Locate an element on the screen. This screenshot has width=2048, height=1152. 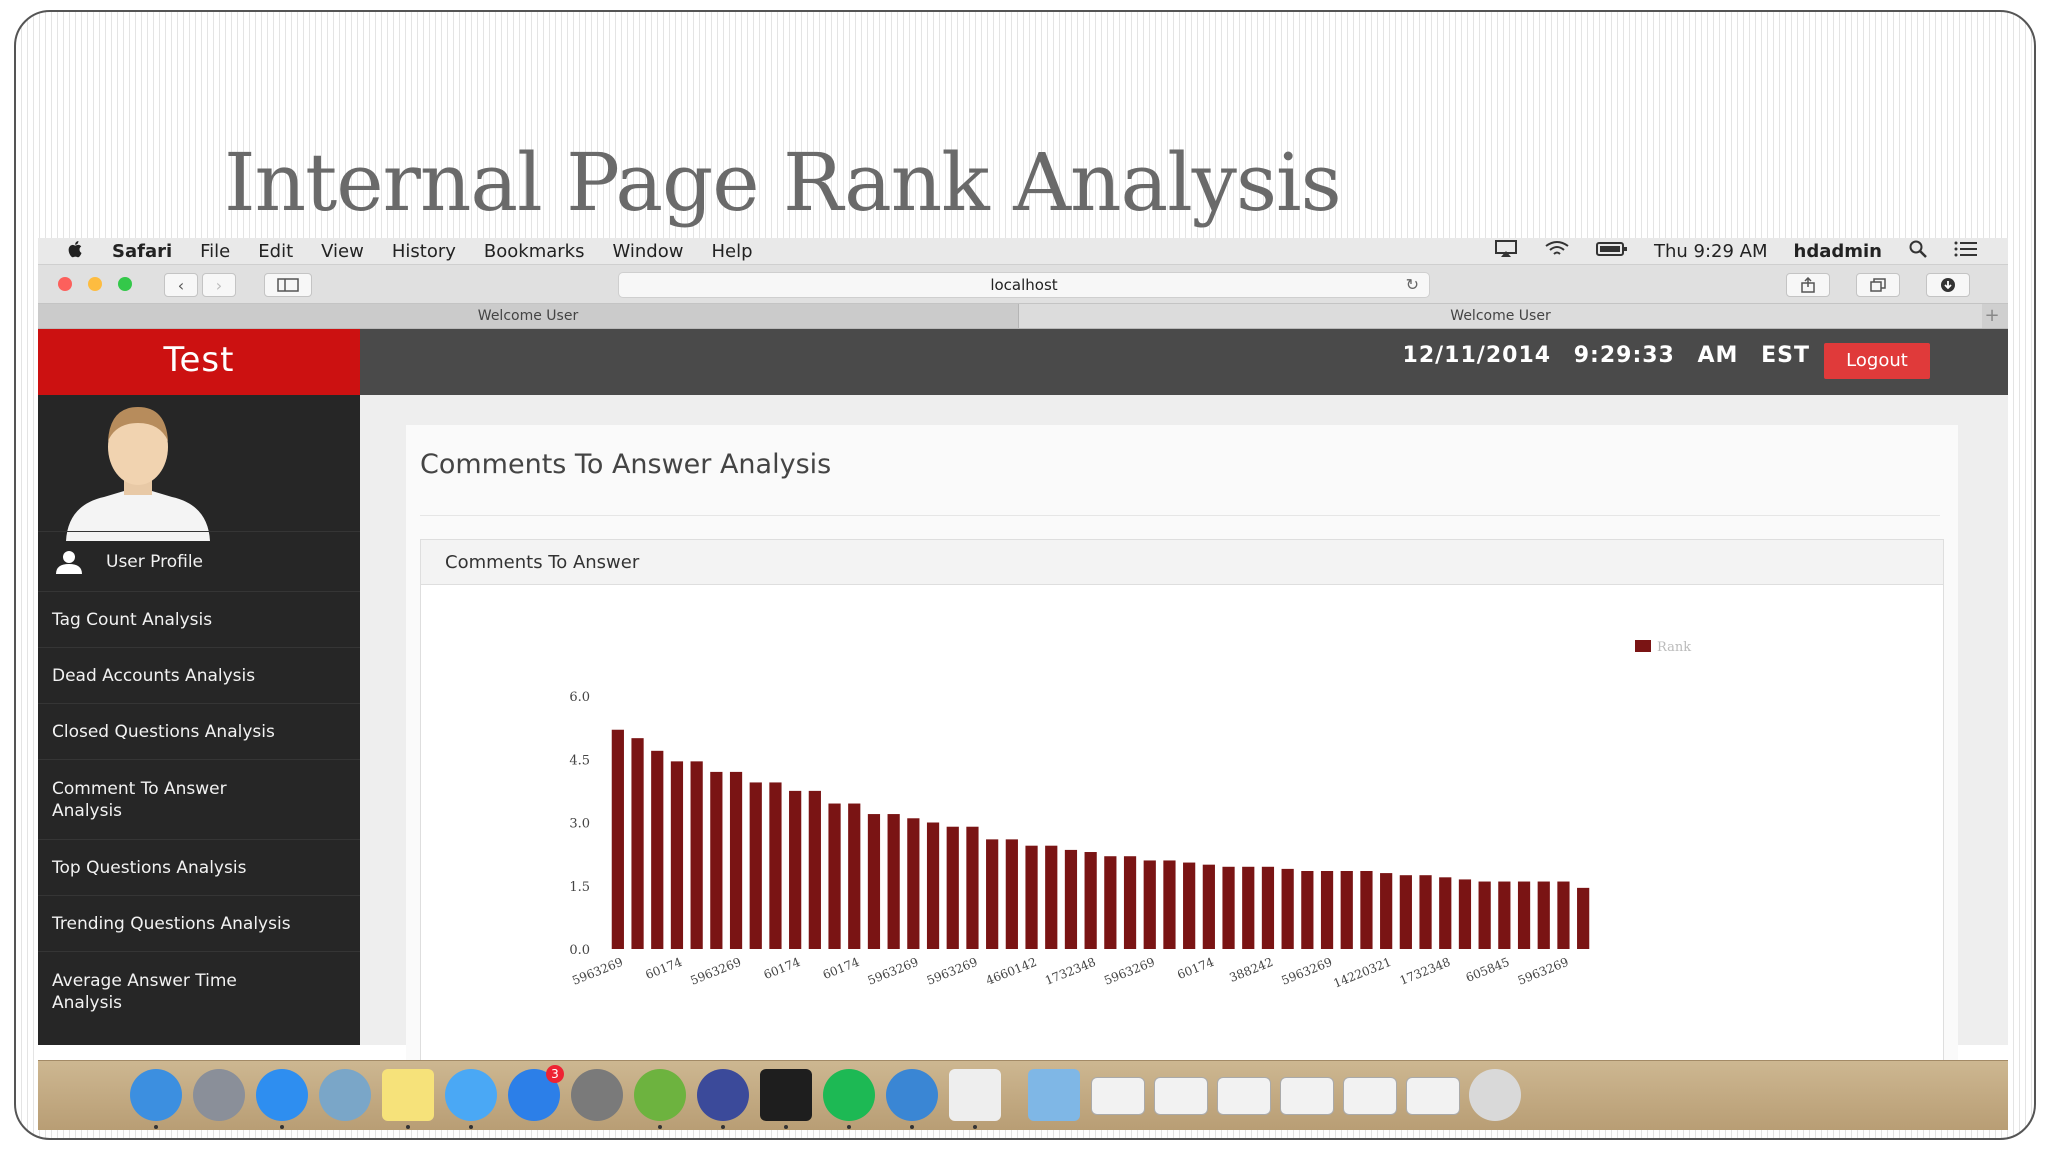
preview-icon is located at coordinates (345, 1095).